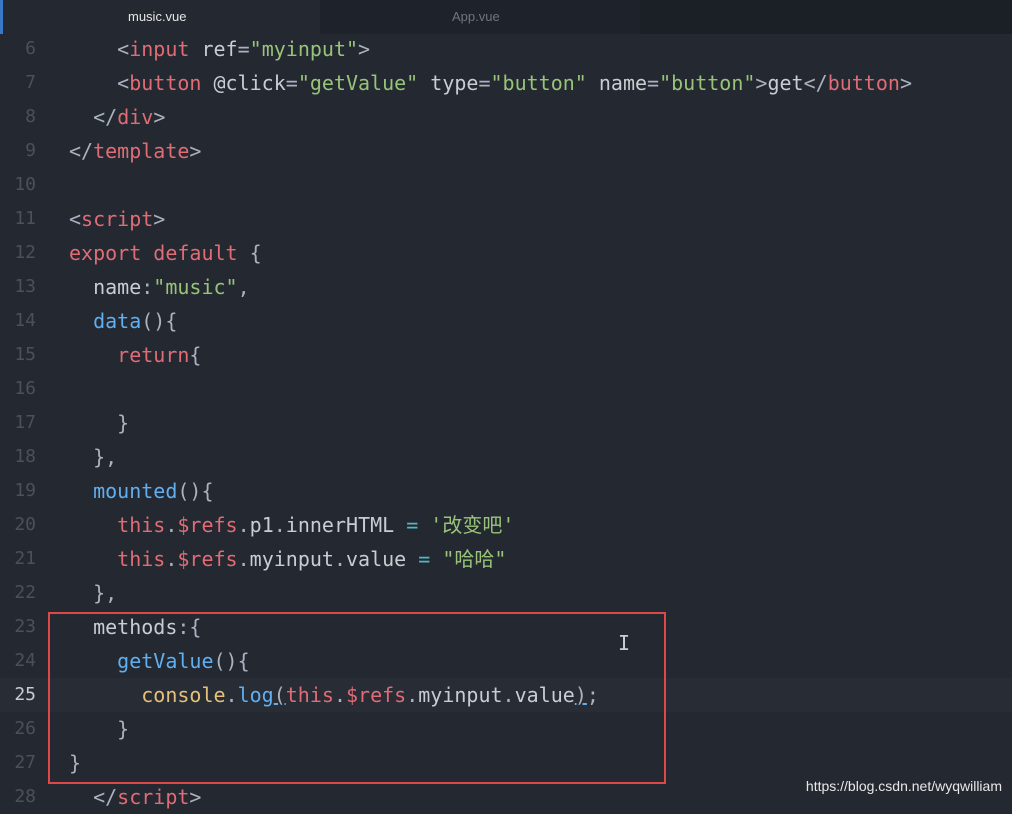  What do you see at coordinates (30, 48) in the screenshot?
I see `line-number: 6` at bounding box center [30, 48].